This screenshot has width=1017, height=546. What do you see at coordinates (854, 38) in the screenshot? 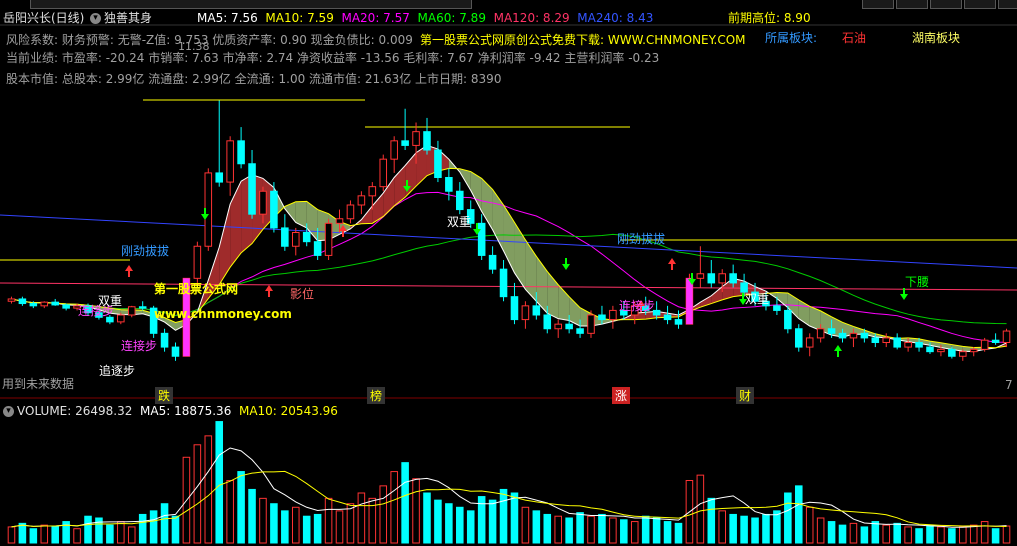
I see `sector-oil: 石油` at bounding box center [854, 38].